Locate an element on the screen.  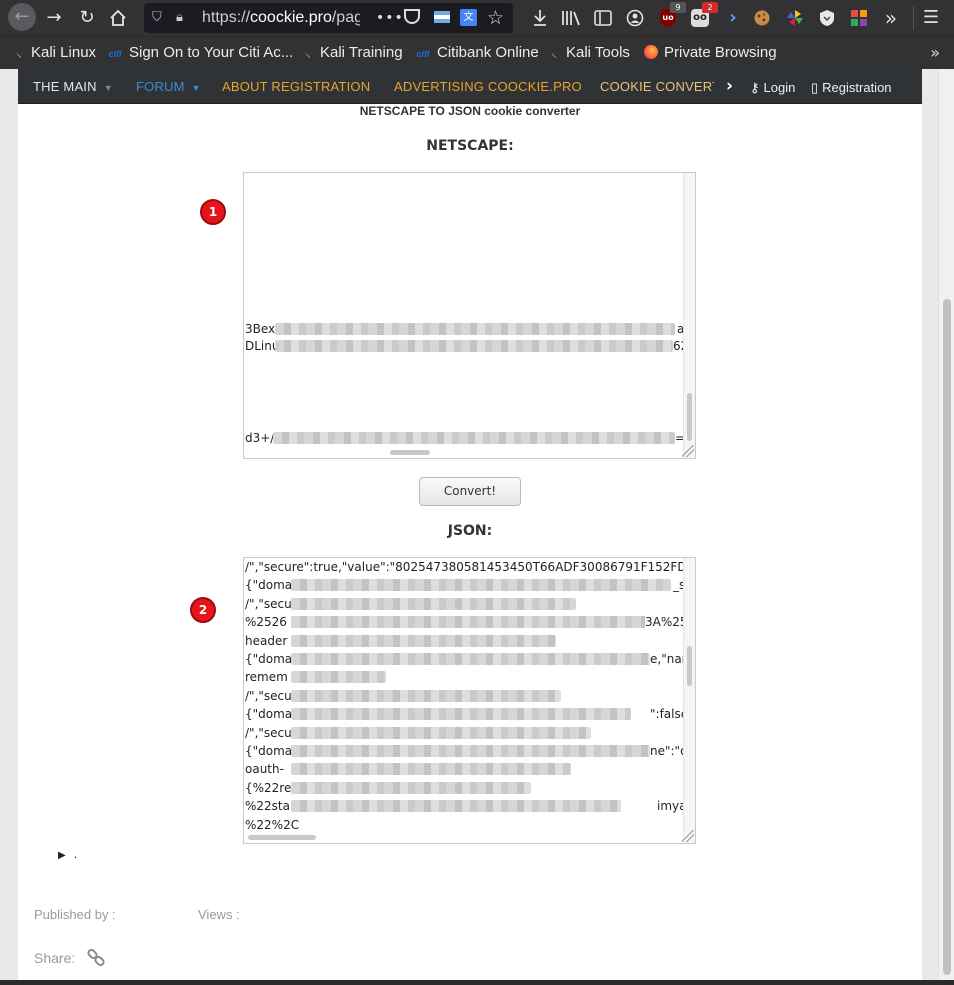
library-icon is located at coordinates (571, 18).